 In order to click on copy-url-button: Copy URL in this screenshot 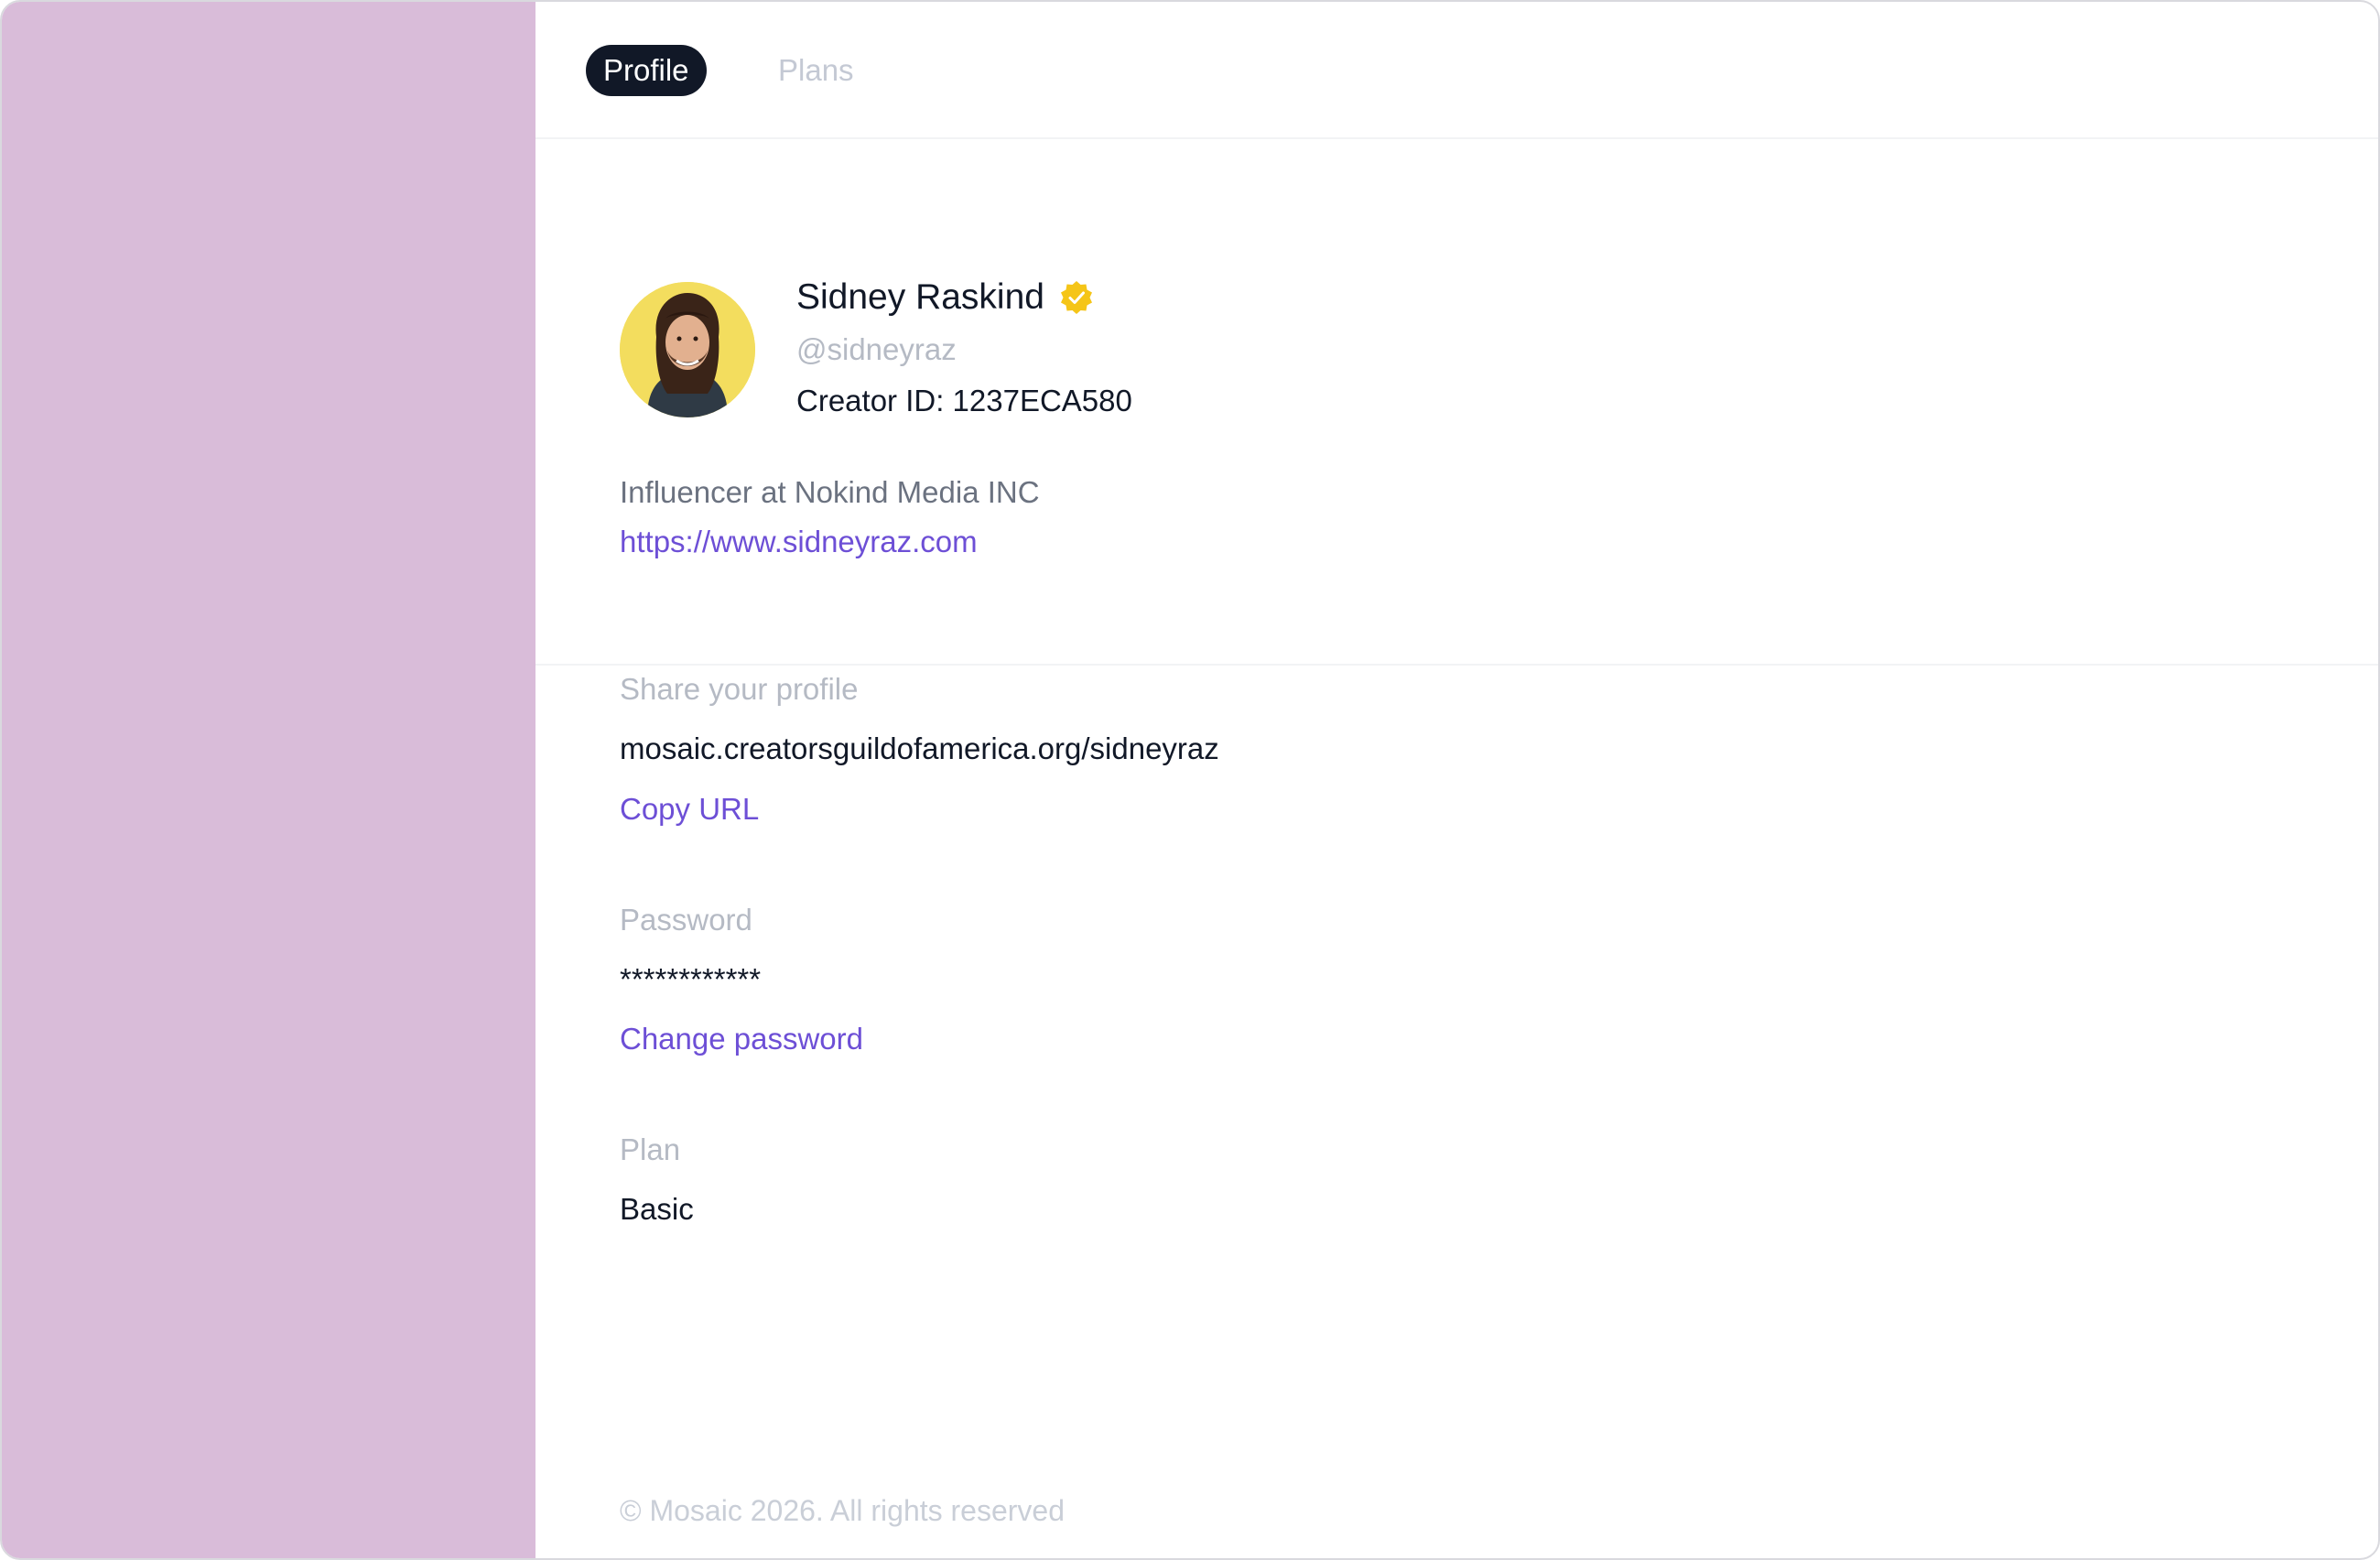, I will do `click(689, 809)`.